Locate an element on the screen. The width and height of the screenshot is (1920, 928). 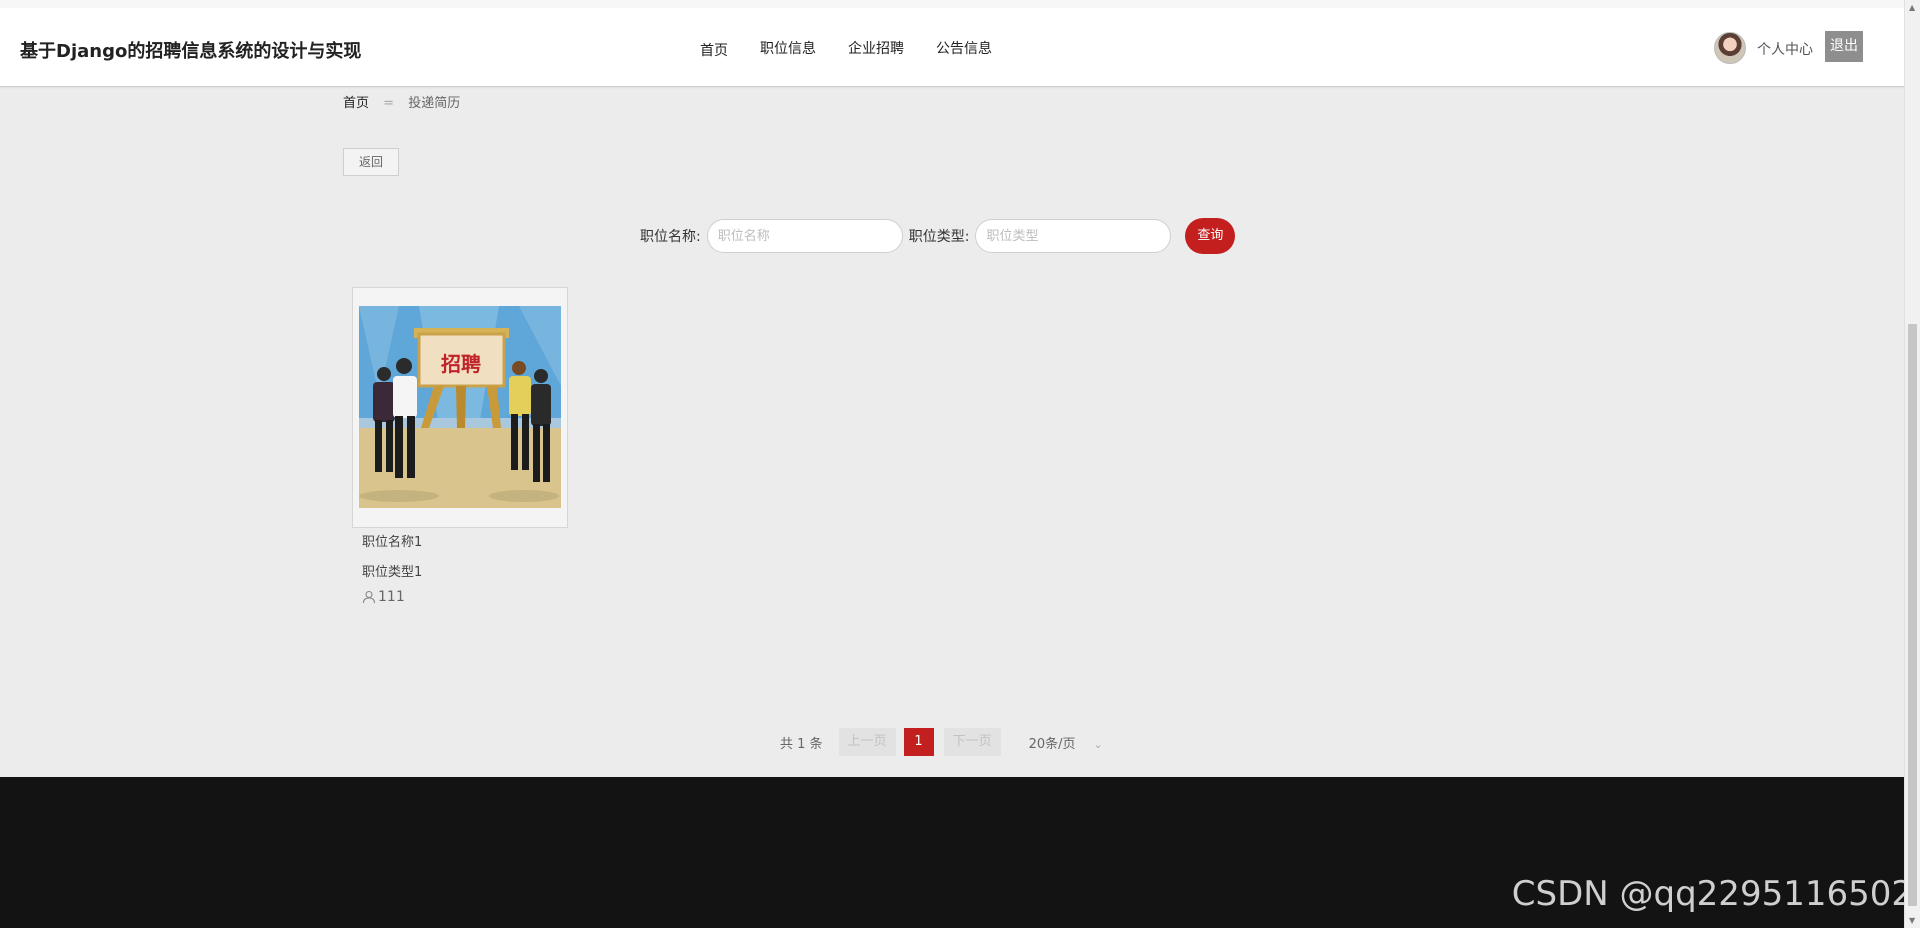
site-title: 基于Django的招聘信息系统的设计与实现 is located at coordinates (191, 51).